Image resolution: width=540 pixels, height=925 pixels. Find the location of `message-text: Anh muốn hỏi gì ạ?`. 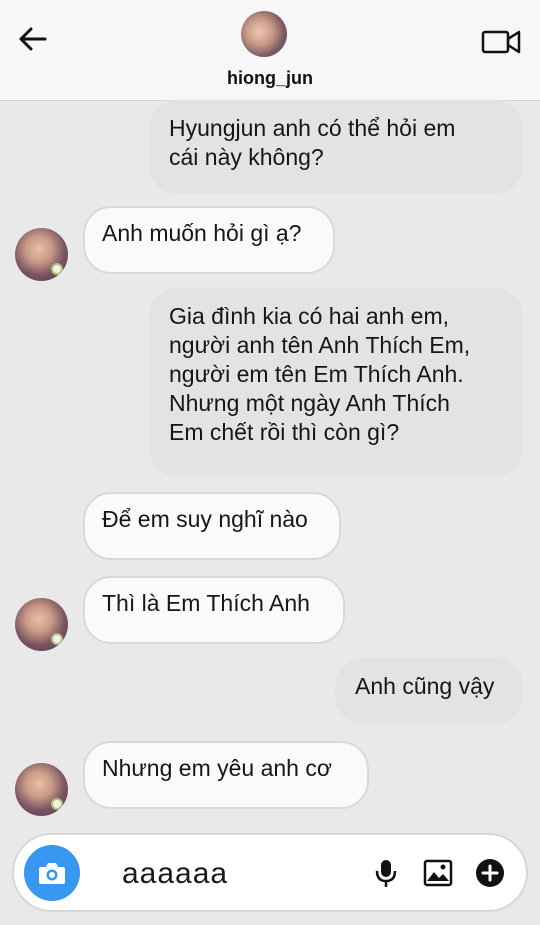

message-text: Anh muốn hỏi gì ạ? is located at coordinates (202, 233).